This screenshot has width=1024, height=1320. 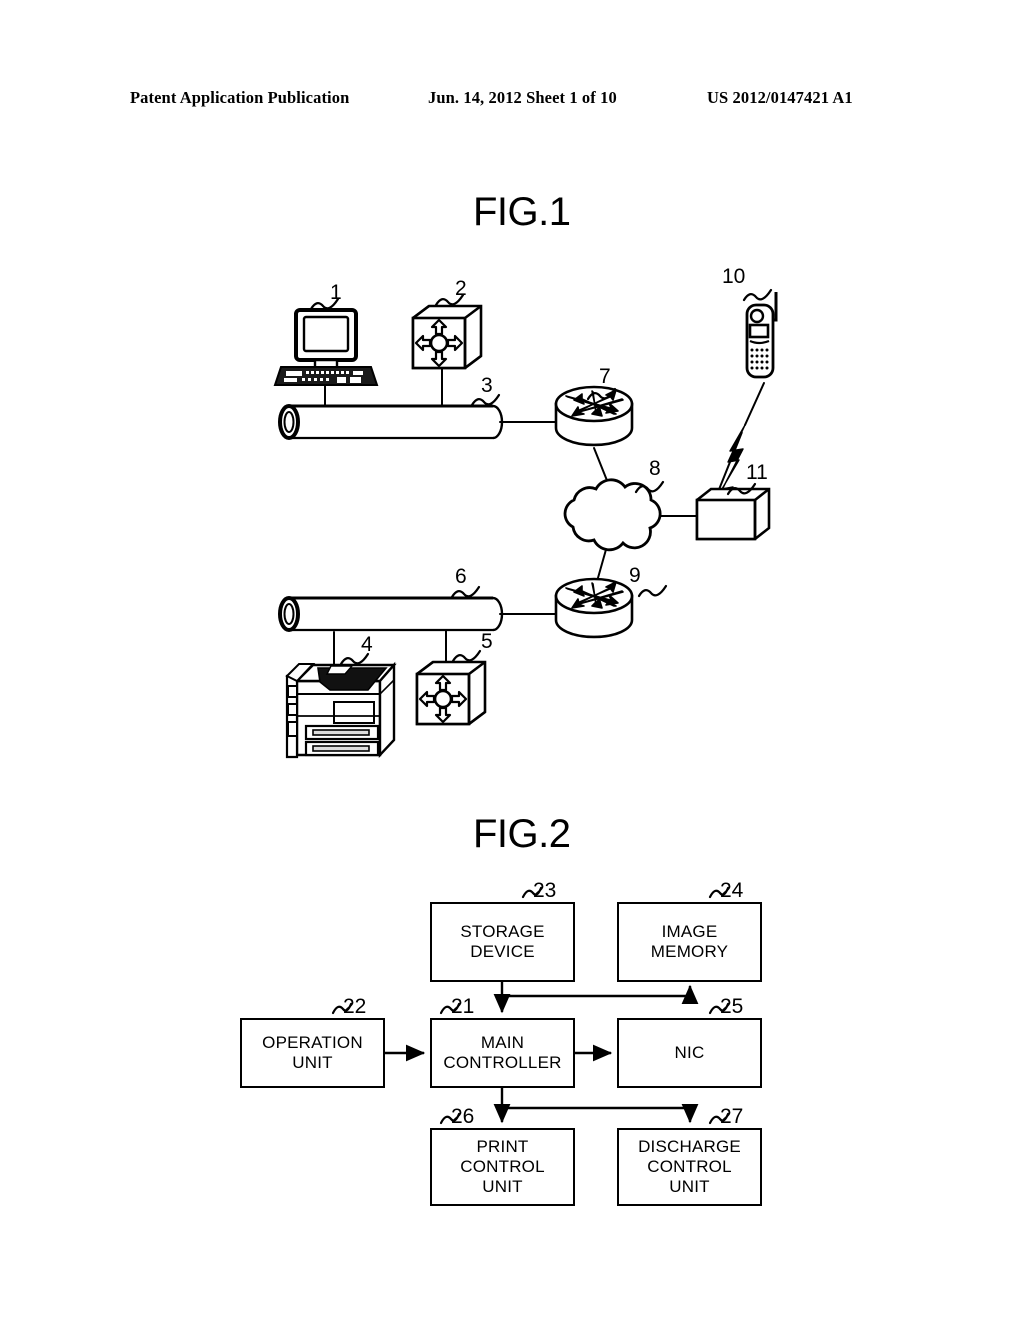 What do you see at coordinates (689, 942) in the screenshot?
I see `block-image-memory: IMAGE MEMORY` at bounding box center [689, 942].